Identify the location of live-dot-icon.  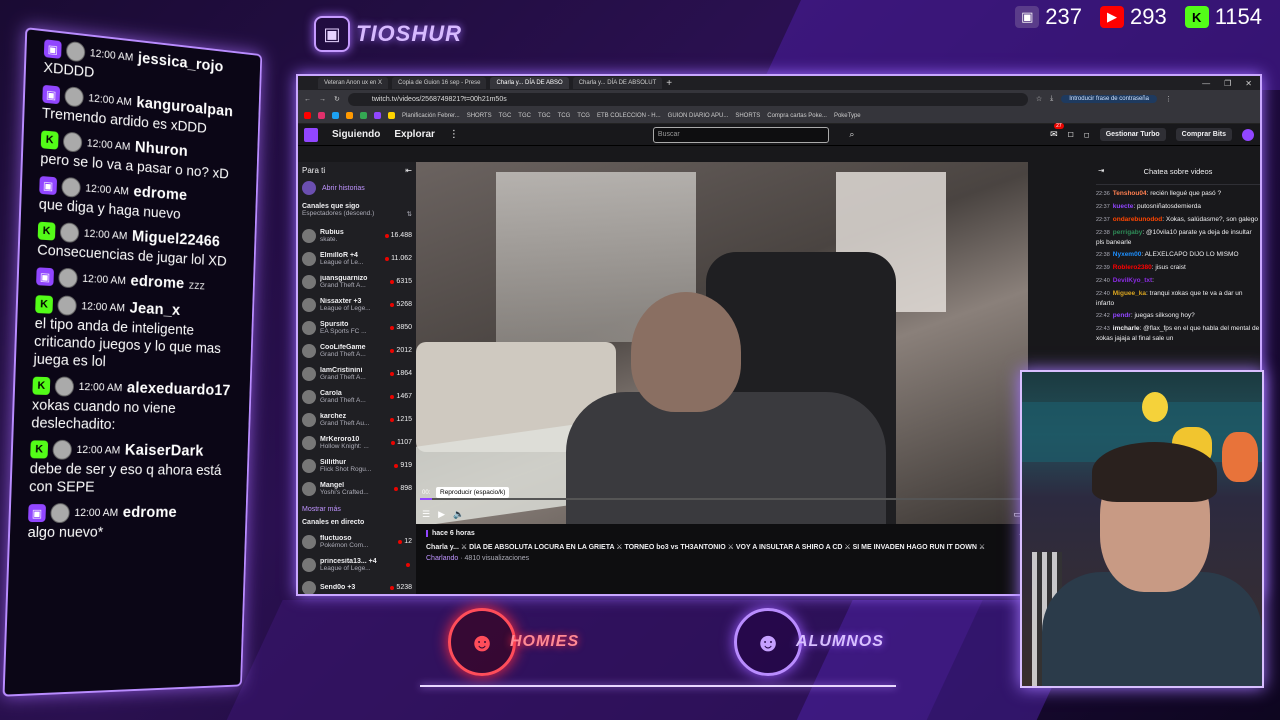
(400, 541).